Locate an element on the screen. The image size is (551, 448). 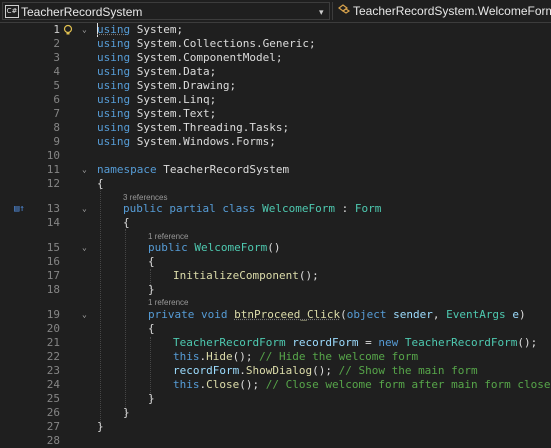
code-line: 17 InitializeComponent(); is located at coordinates (275, 276).